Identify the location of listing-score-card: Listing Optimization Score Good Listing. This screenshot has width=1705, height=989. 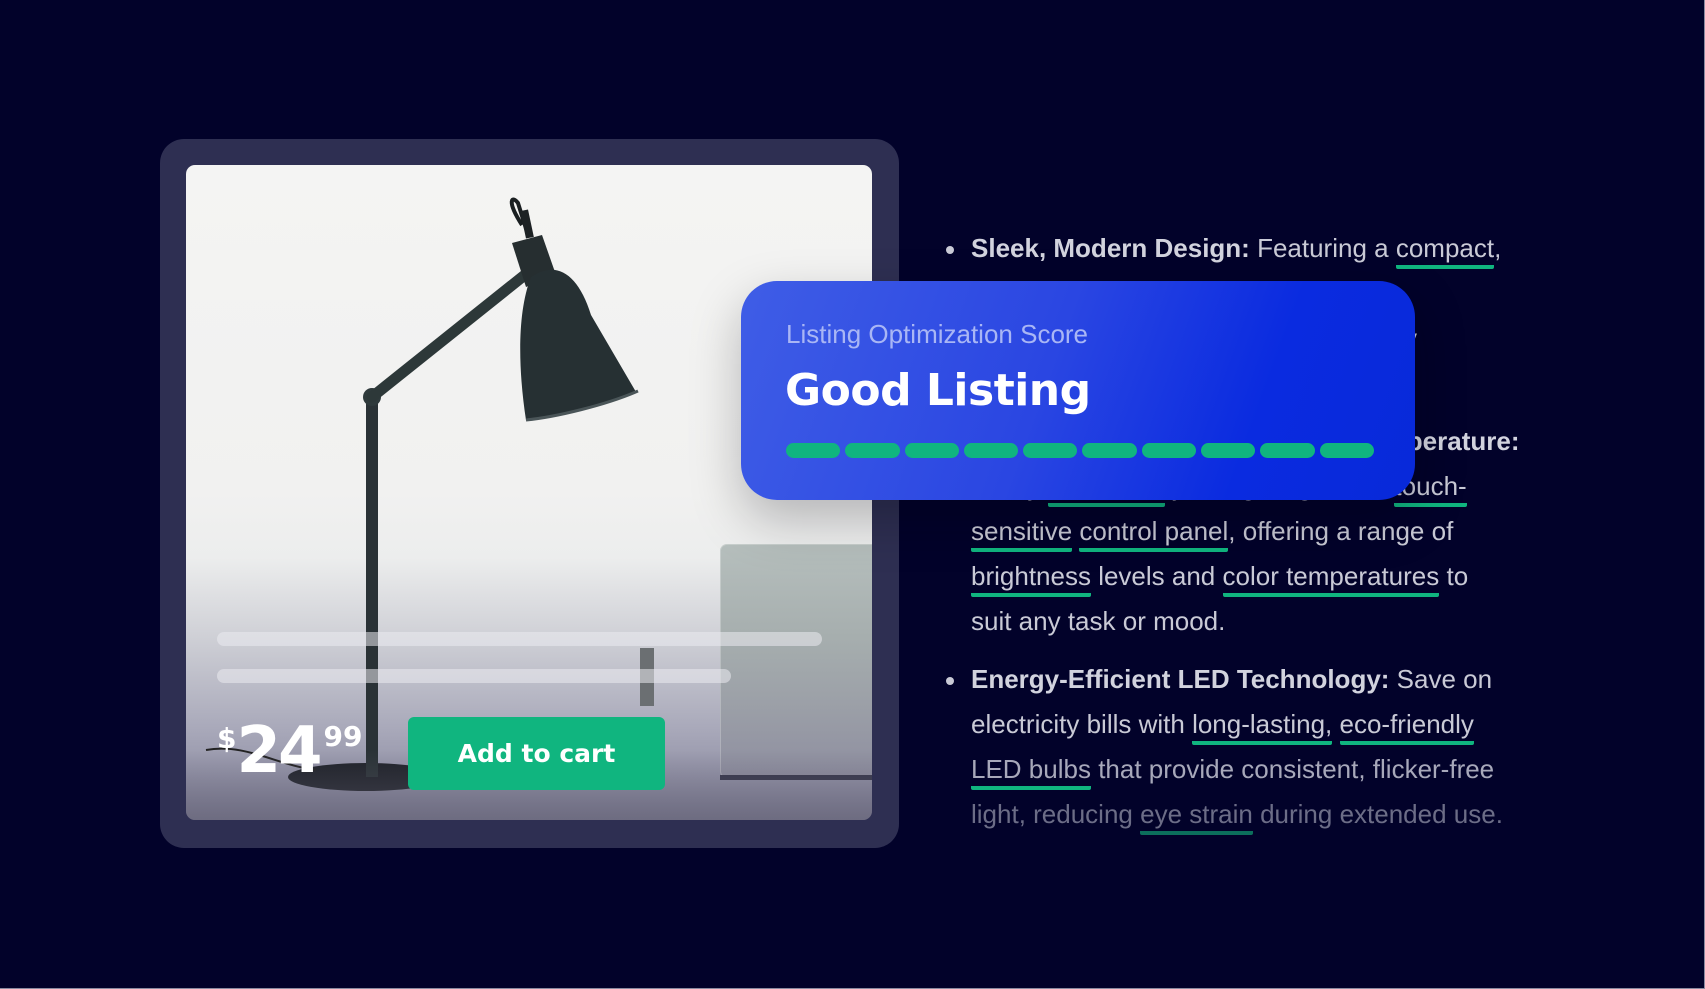
(1078, 390).